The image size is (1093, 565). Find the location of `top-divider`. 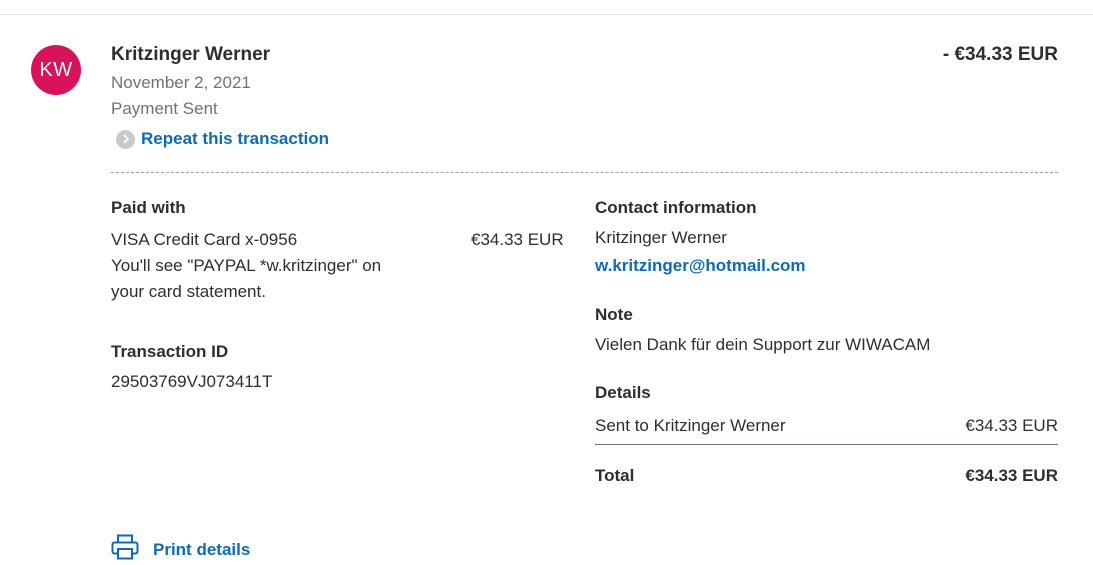

top-divider is located at coordinates (546, 14).